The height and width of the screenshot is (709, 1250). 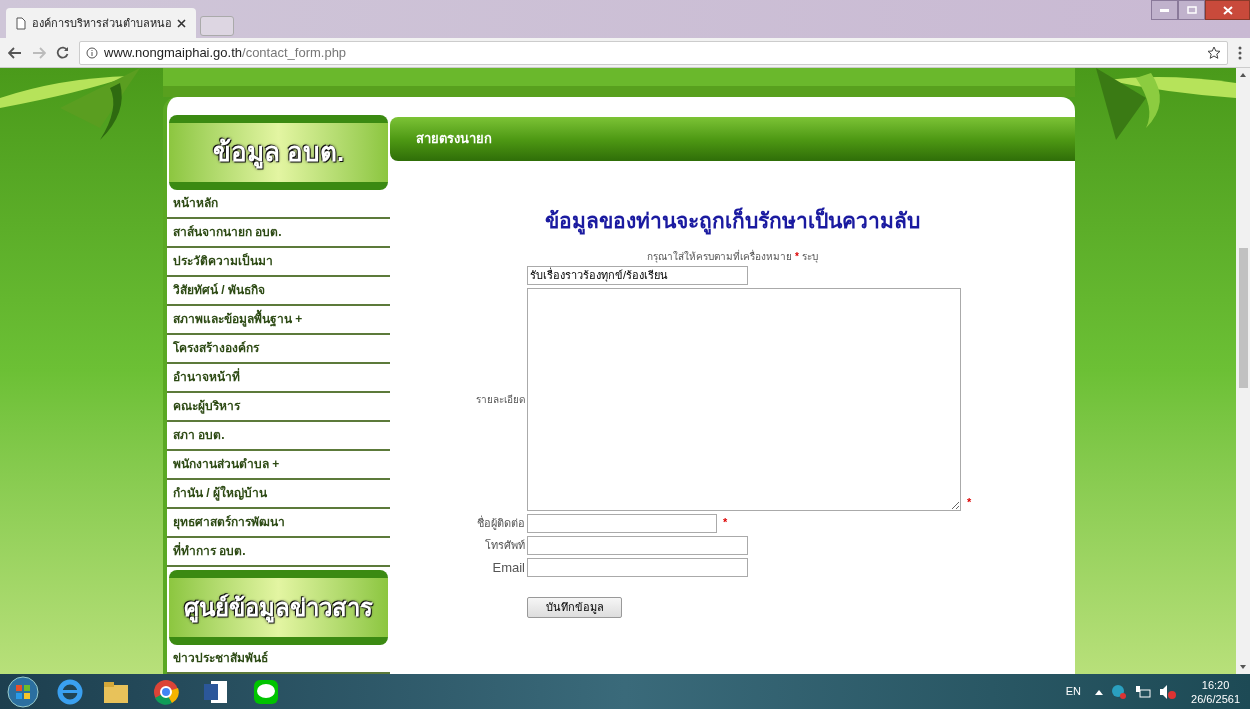 I want to click on sidebar-item: อำนาจหน้าที่, so click(x=278, y=378).